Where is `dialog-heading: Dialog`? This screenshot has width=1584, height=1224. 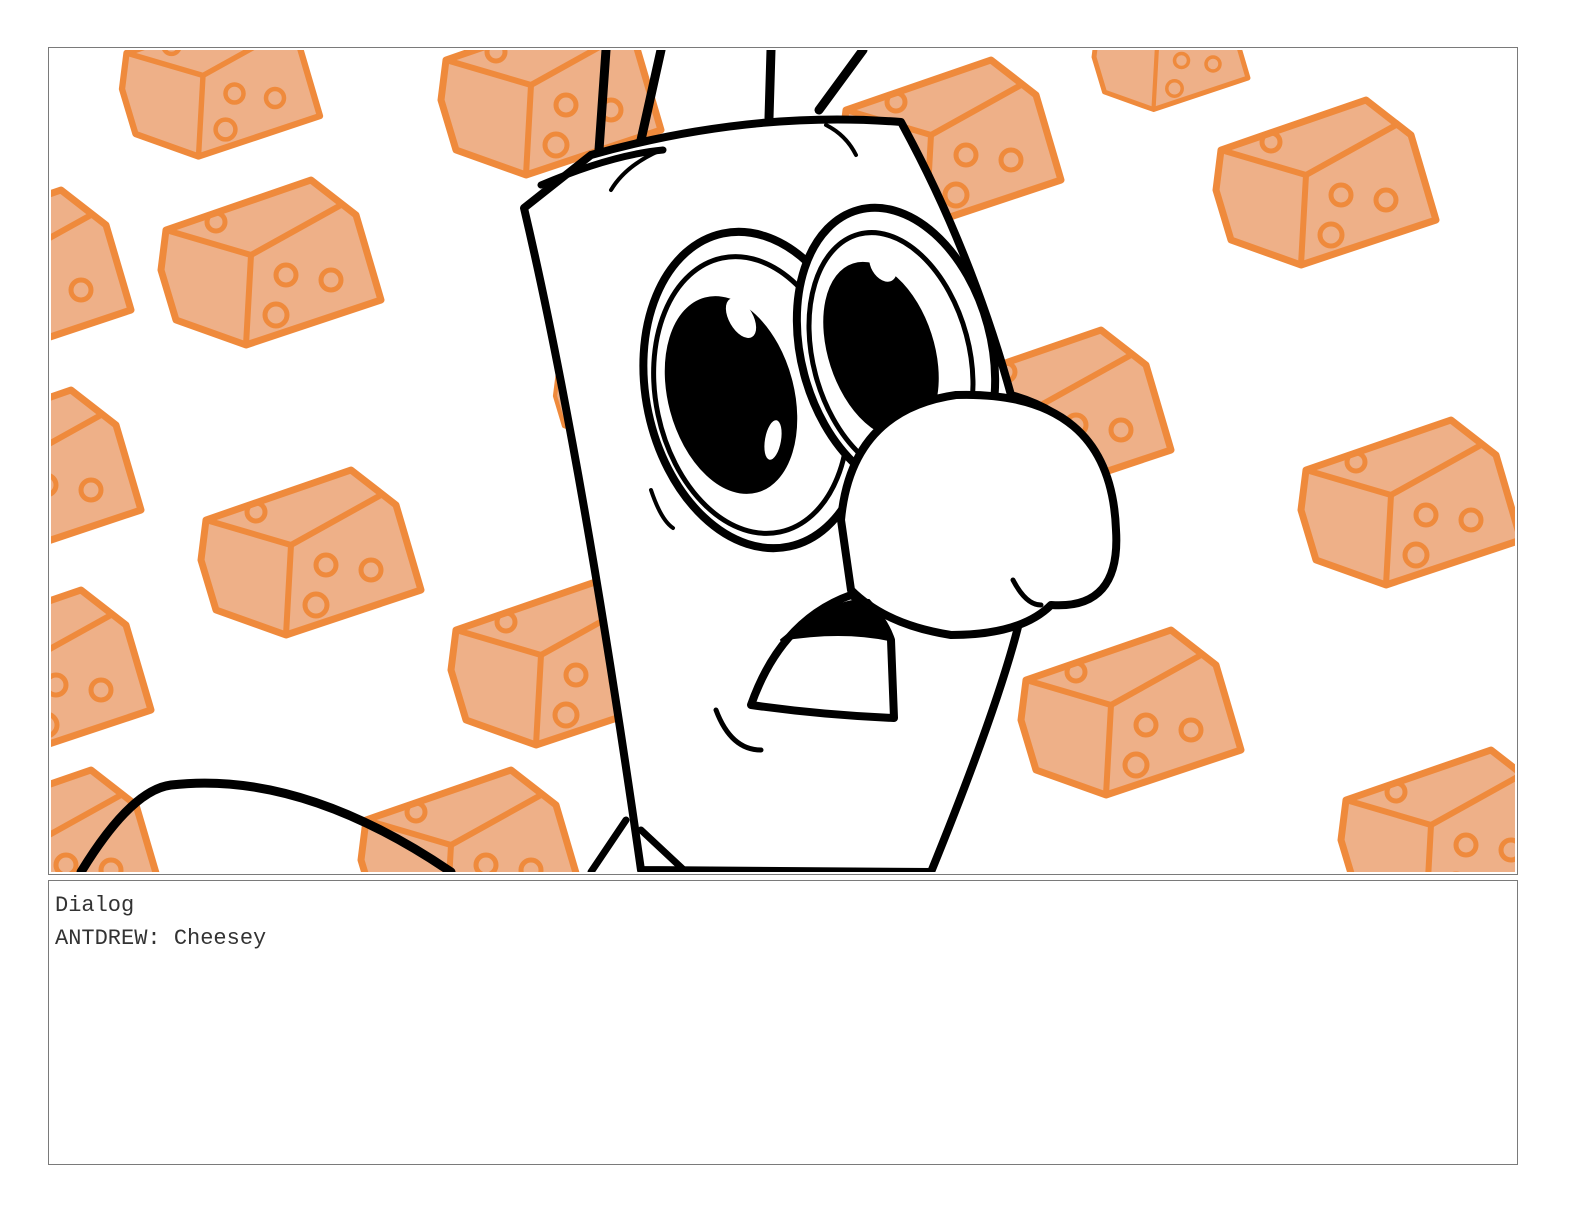 dialog-heading: Dialog is located at coordinates (95, 905).